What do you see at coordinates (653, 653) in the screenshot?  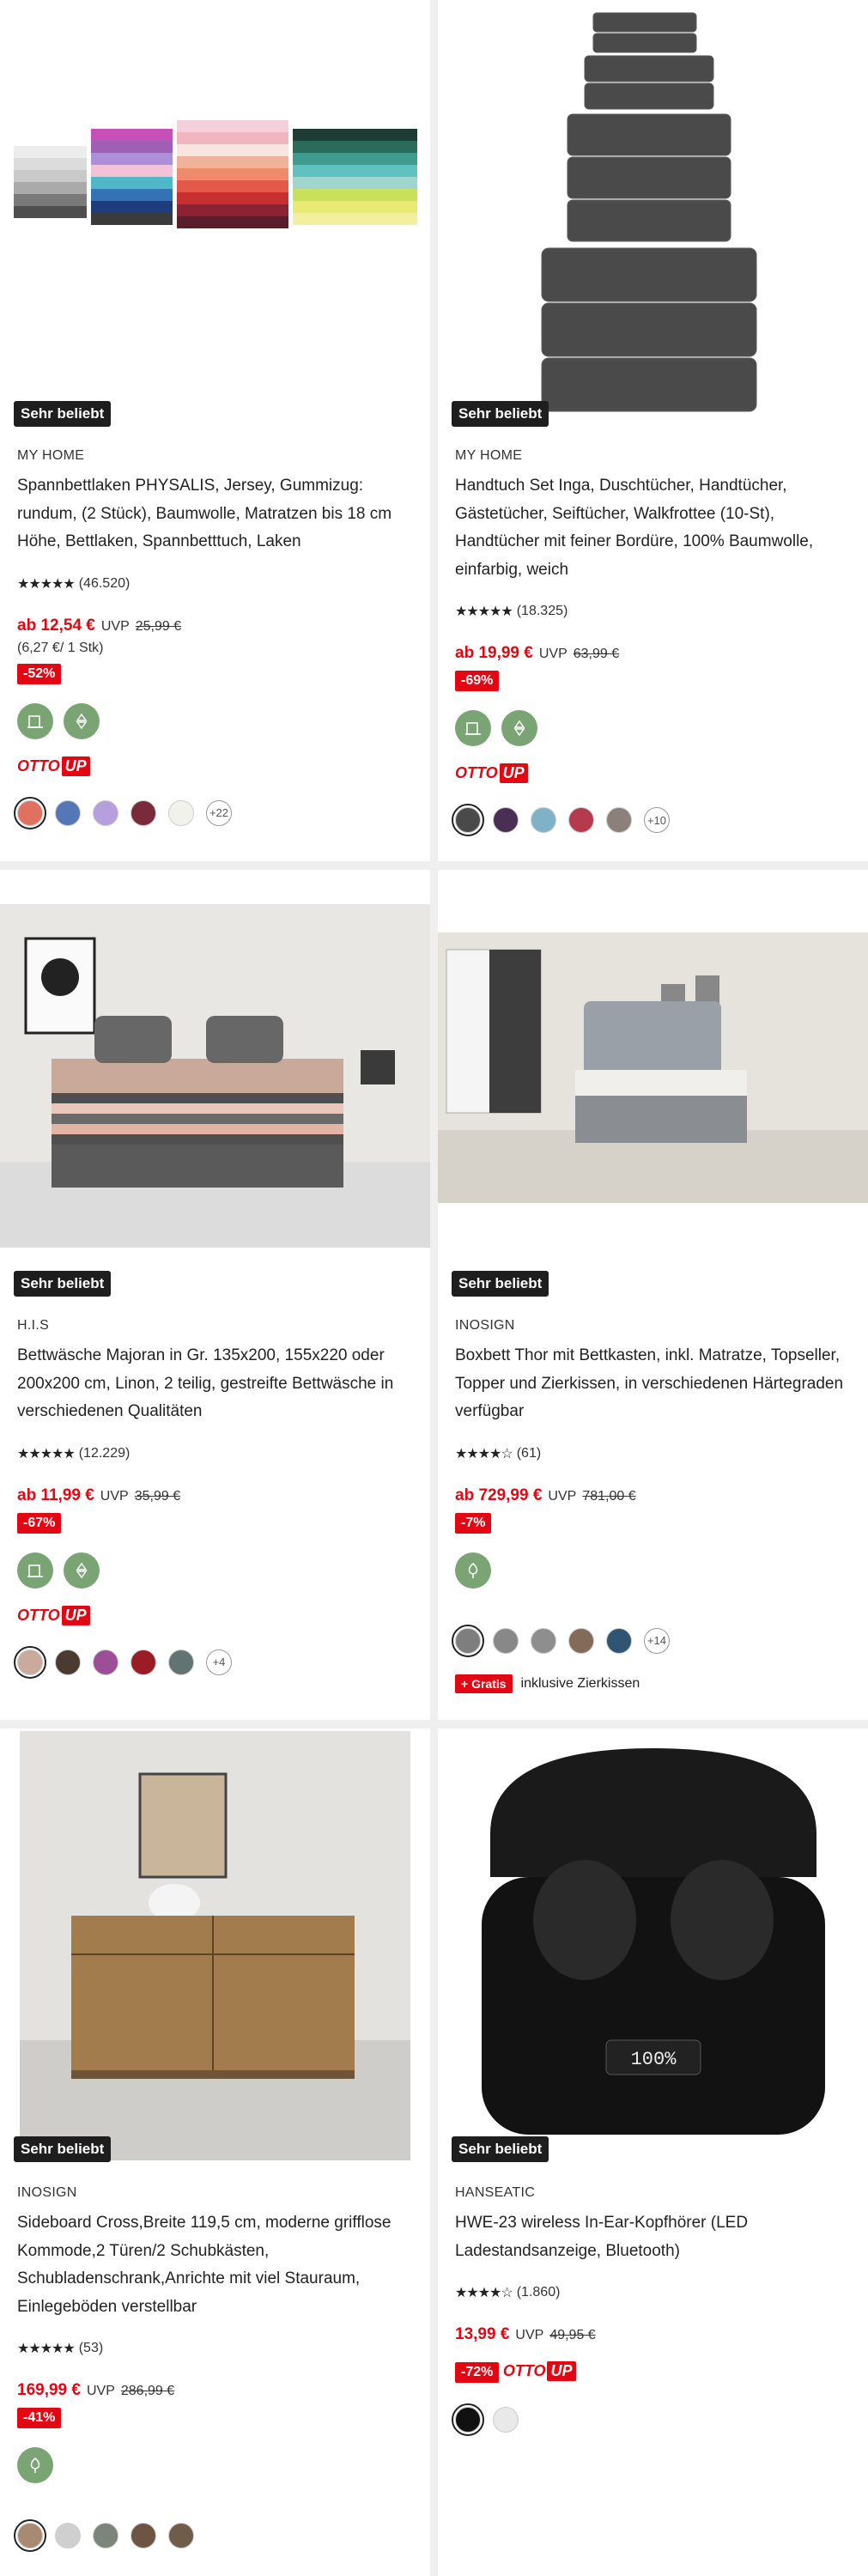 I see `price-row: ab 19,99 € UVP 63,99 €` at bounding box center [653, 653].